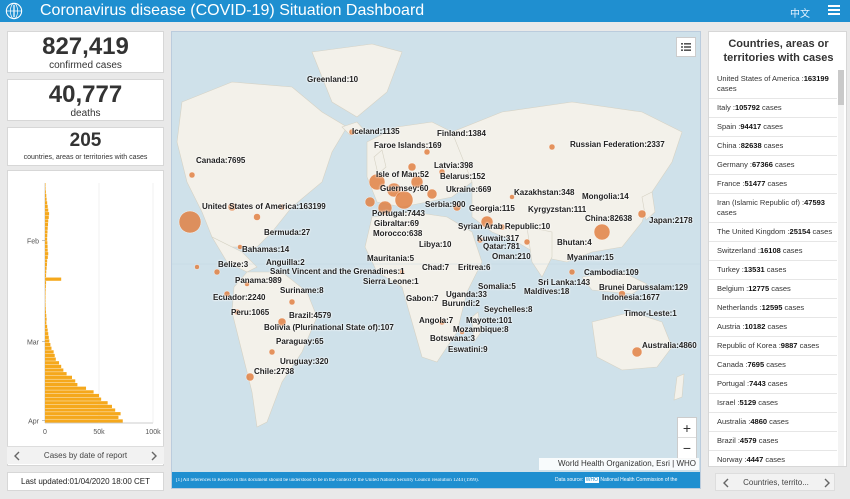 The width and height of the screenshot is (850, 499). I want to click on country-list-item: Turkey :13531 cases, so click(773, 270).